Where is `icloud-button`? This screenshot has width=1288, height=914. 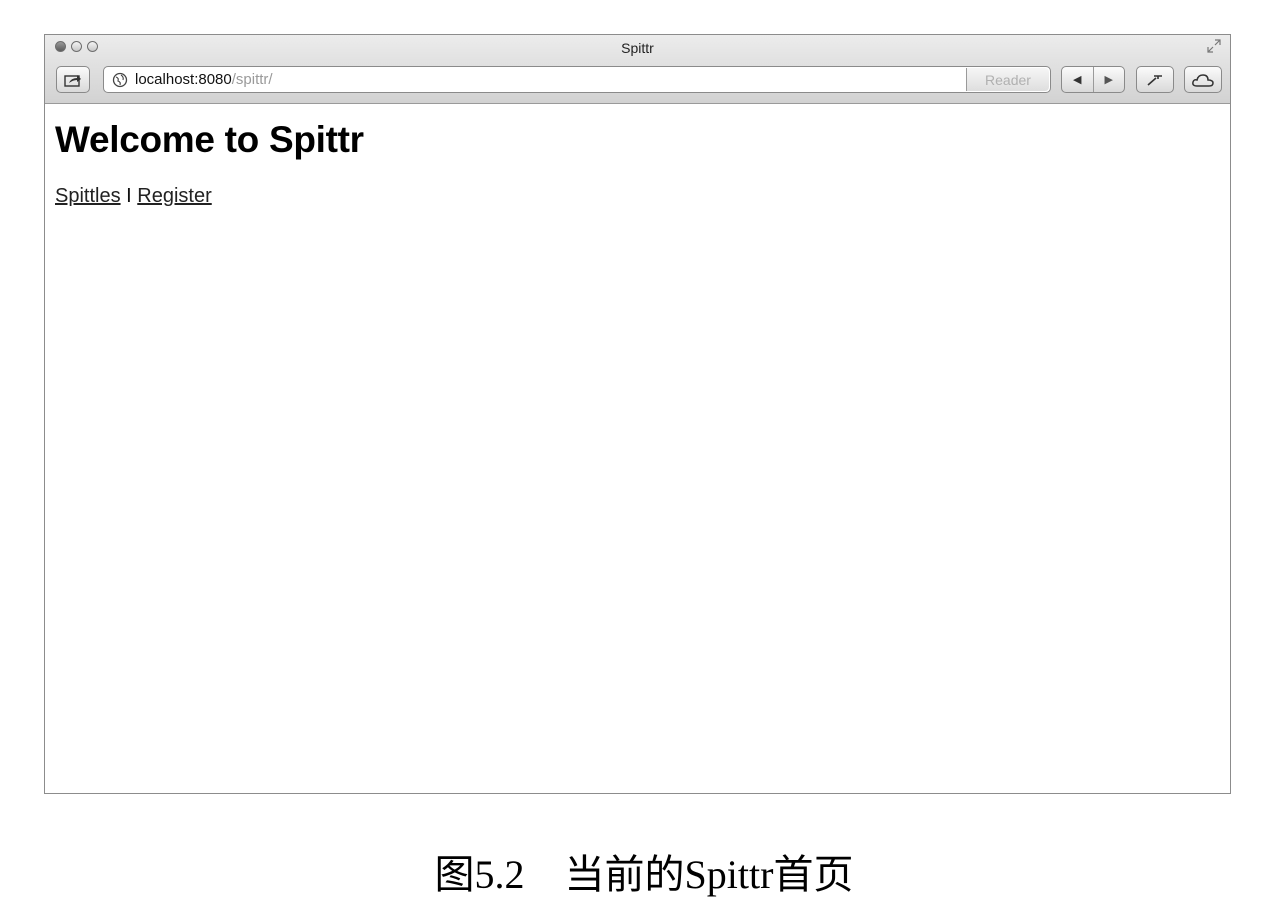 icloud-button is located at coordinates (1203, 79).